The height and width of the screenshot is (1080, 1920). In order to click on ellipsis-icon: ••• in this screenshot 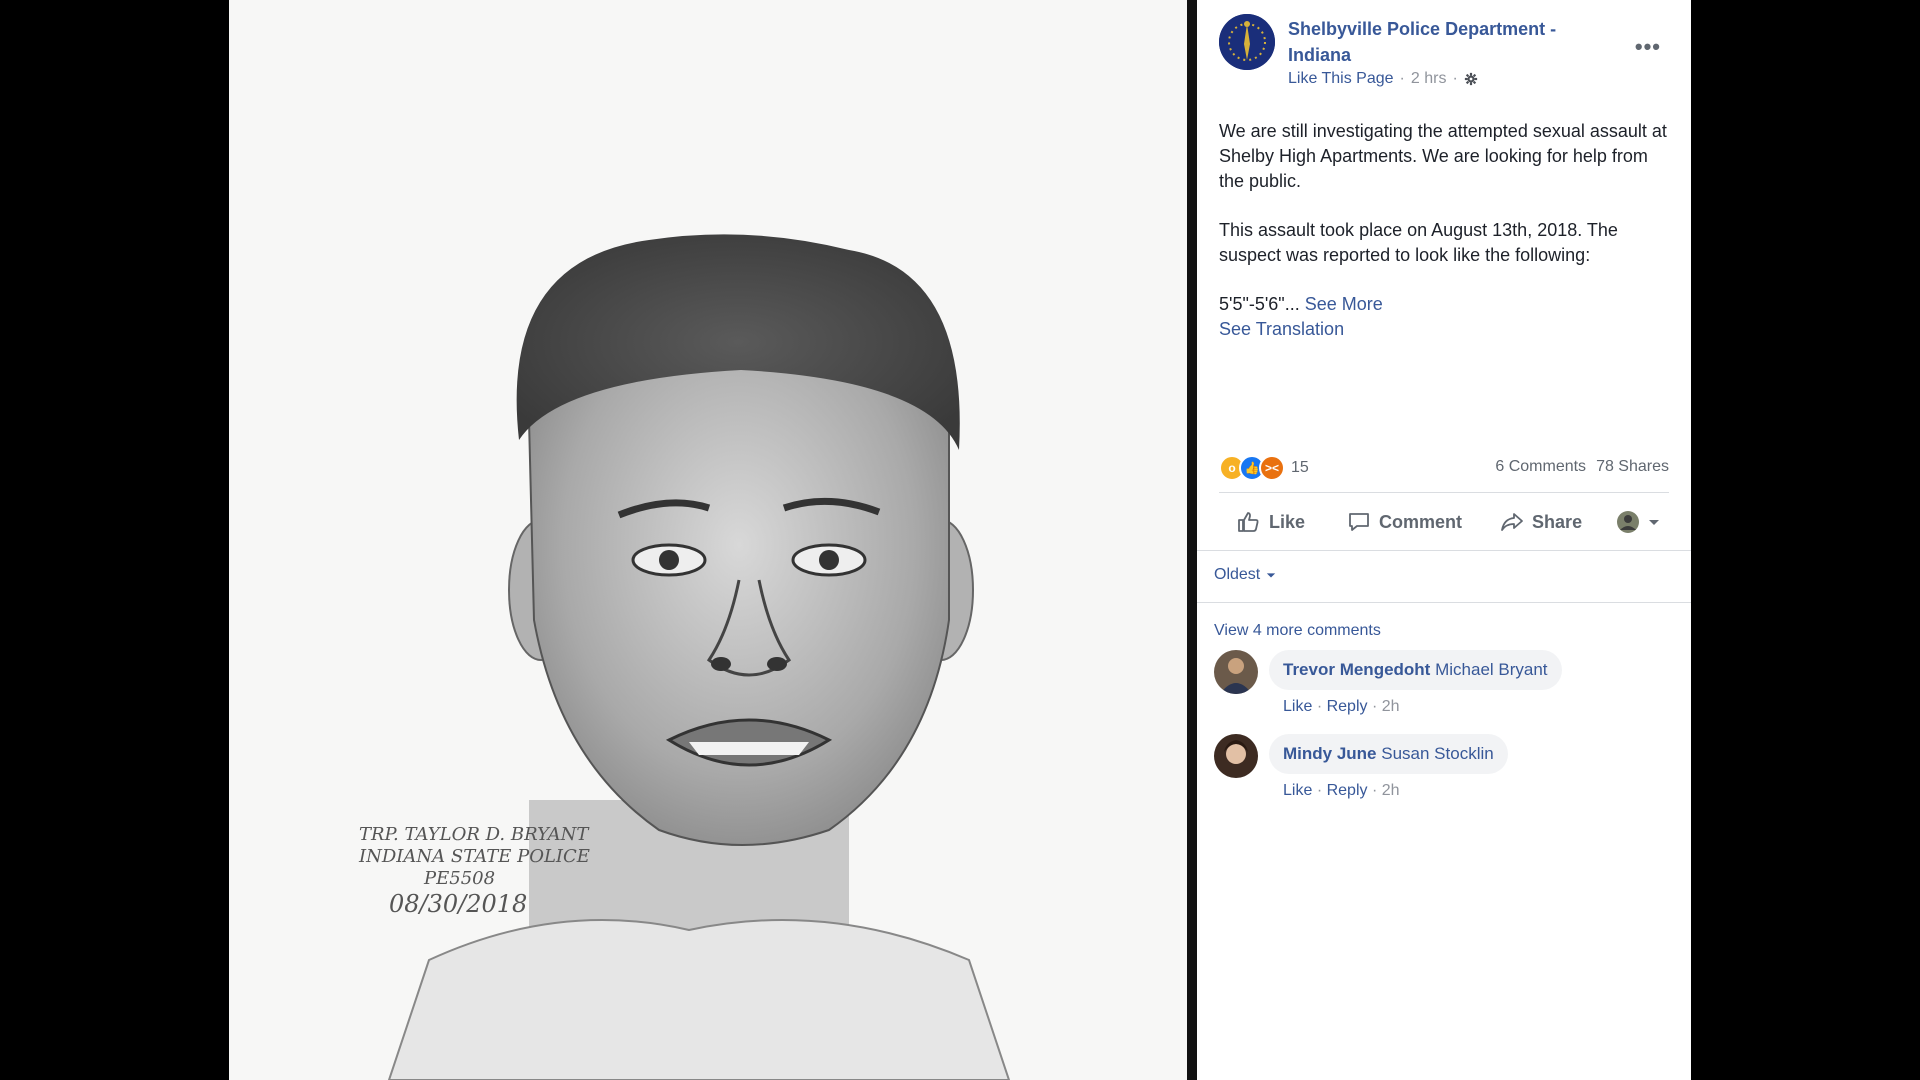, I will do `click(1648, 47)`.